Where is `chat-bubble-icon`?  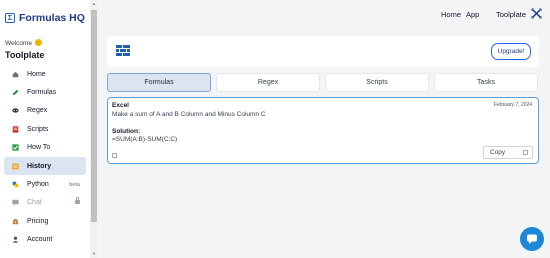
chat-bubble-icon is located at coordinates (532, 239).